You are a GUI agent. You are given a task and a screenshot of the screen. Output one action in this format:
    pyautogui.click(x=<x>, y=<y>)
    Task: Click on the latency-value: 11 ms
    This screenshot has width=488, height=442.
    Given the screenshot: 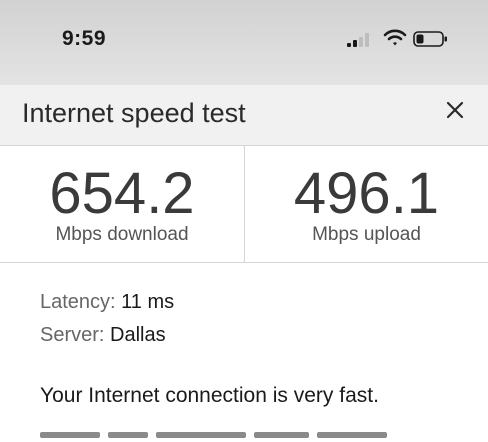 What is the action you would take?
    pyautogui.click(x=148, y=302)
    